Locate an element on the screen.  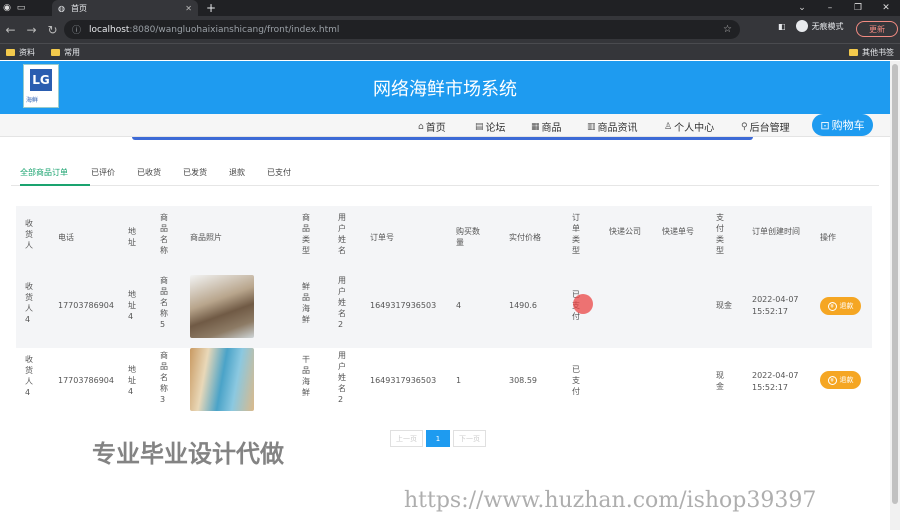
forward-icon: → is located at coordinates (31, 30).